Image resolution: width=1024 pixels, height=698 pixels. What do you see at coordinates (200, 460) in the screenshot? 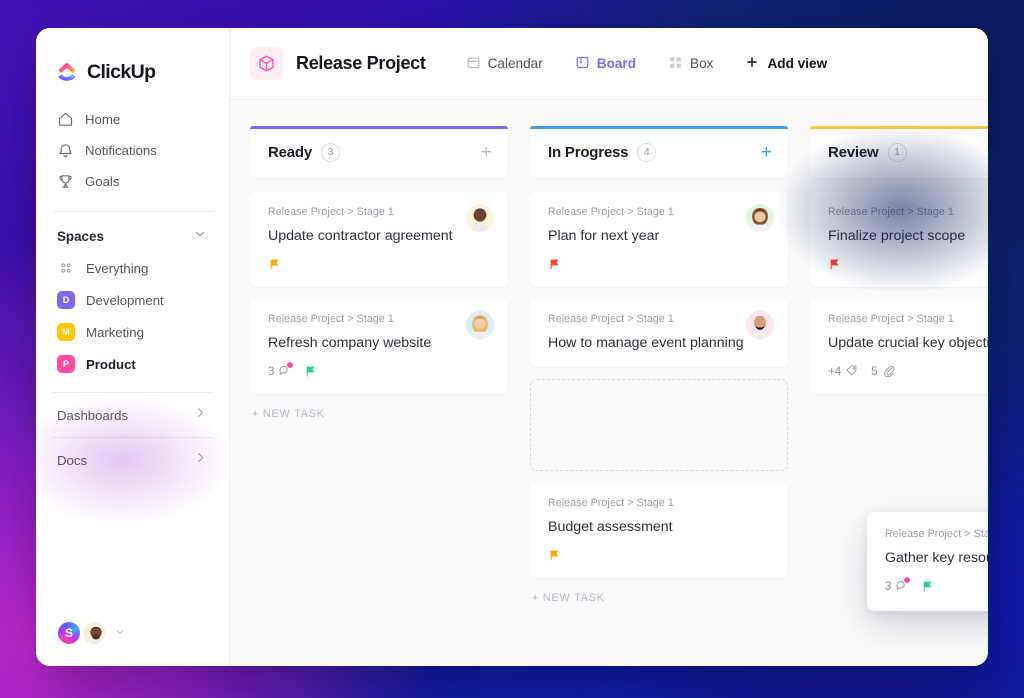
I see `chevron-right-icon` at bounding box center [200, 460].